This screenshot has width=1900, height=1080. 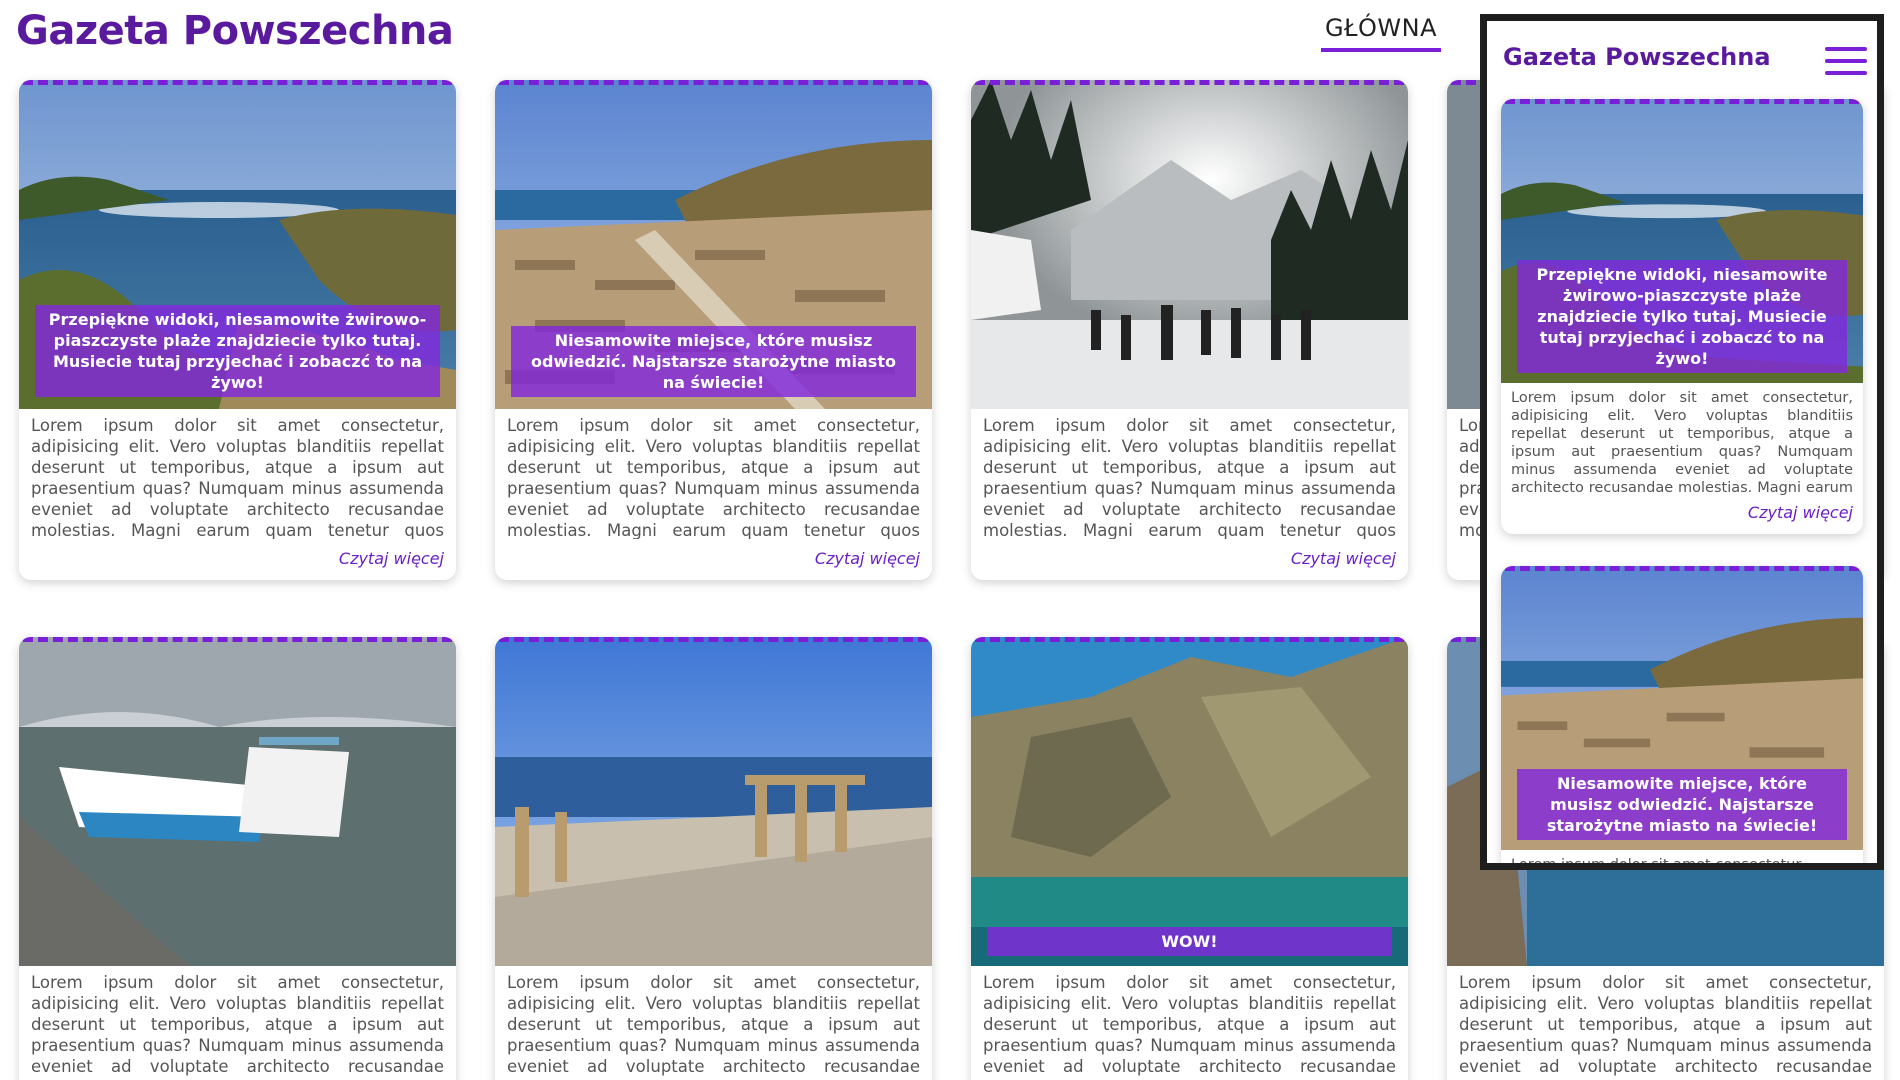 What do you see at coordinates (1637, 57) in the screenshot?
I see `mobile-site-title: Gazeta Powszechna` at bounding box center [1637, 57].